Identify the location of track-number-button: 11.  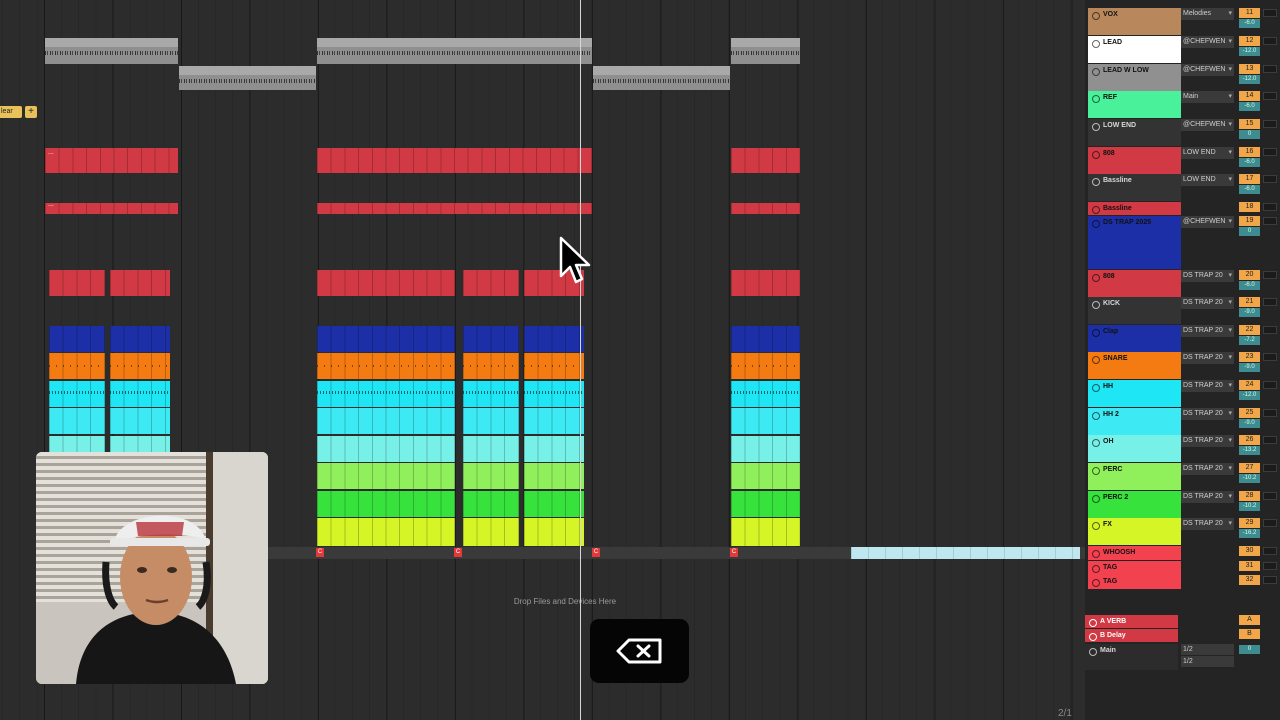
(1249, 13).